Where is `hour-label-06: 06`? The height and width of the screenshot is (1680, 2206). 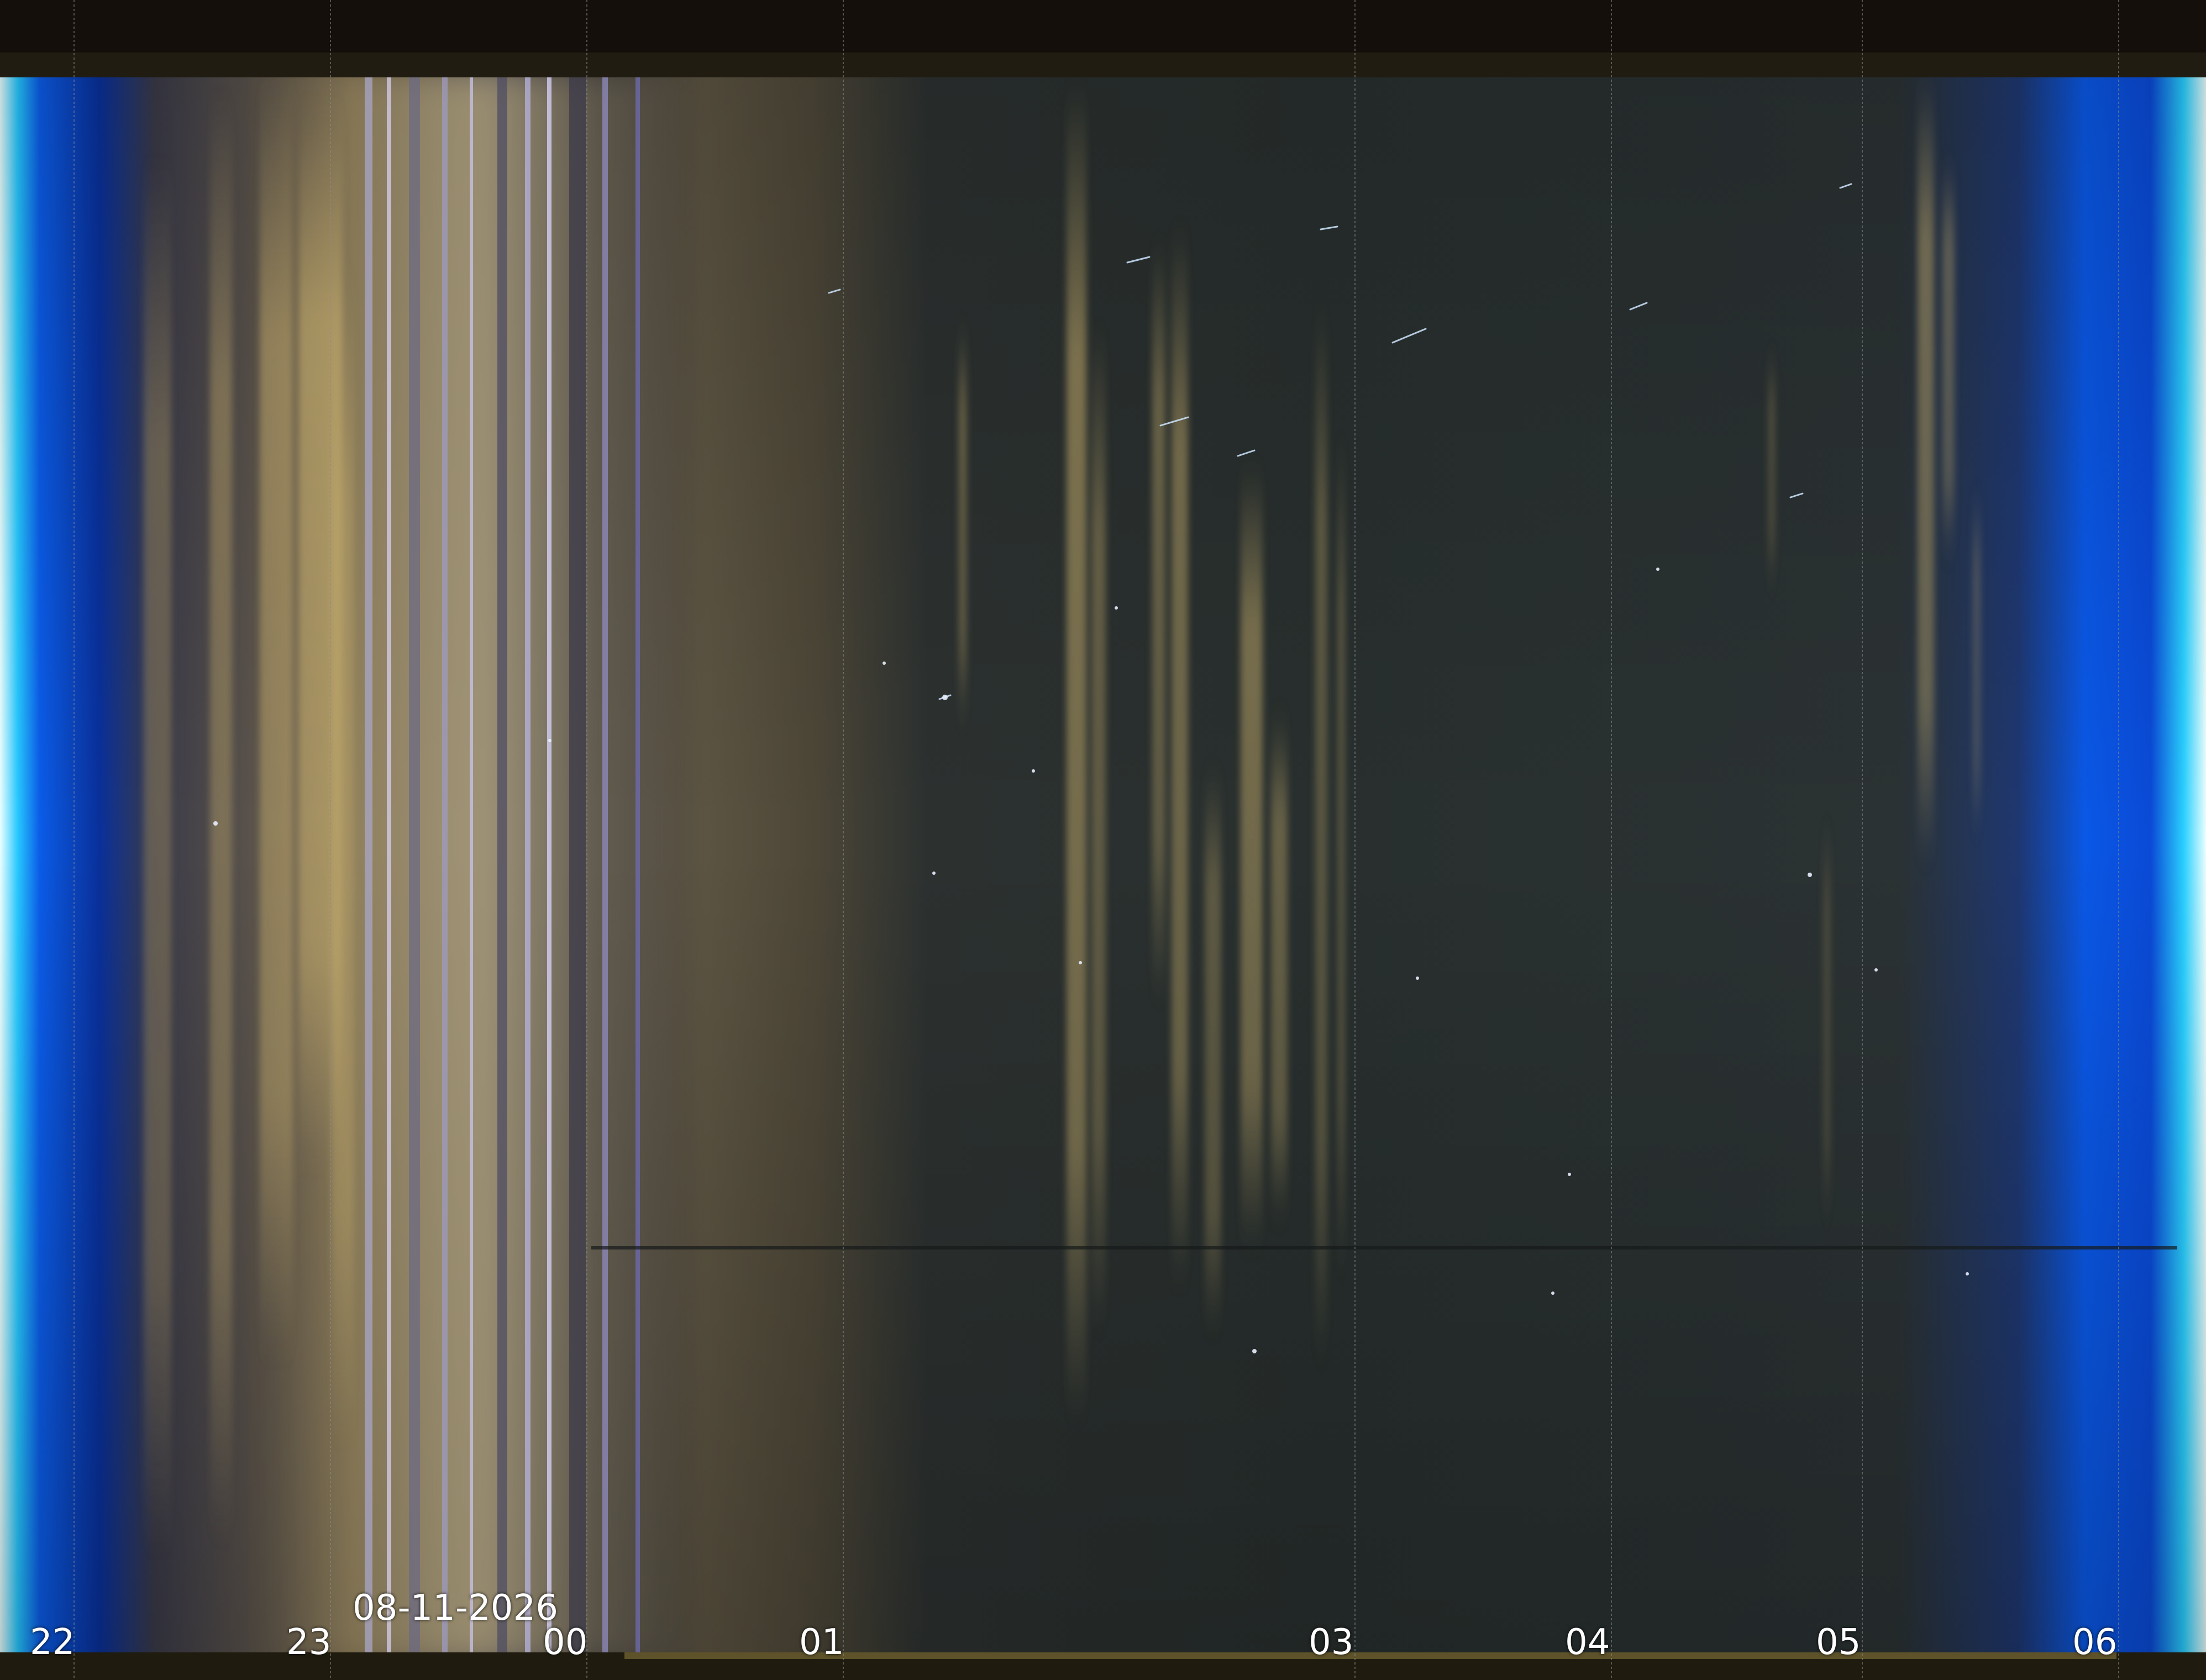 hour-label-06: 06 is located at coordinates (2095, 1643).